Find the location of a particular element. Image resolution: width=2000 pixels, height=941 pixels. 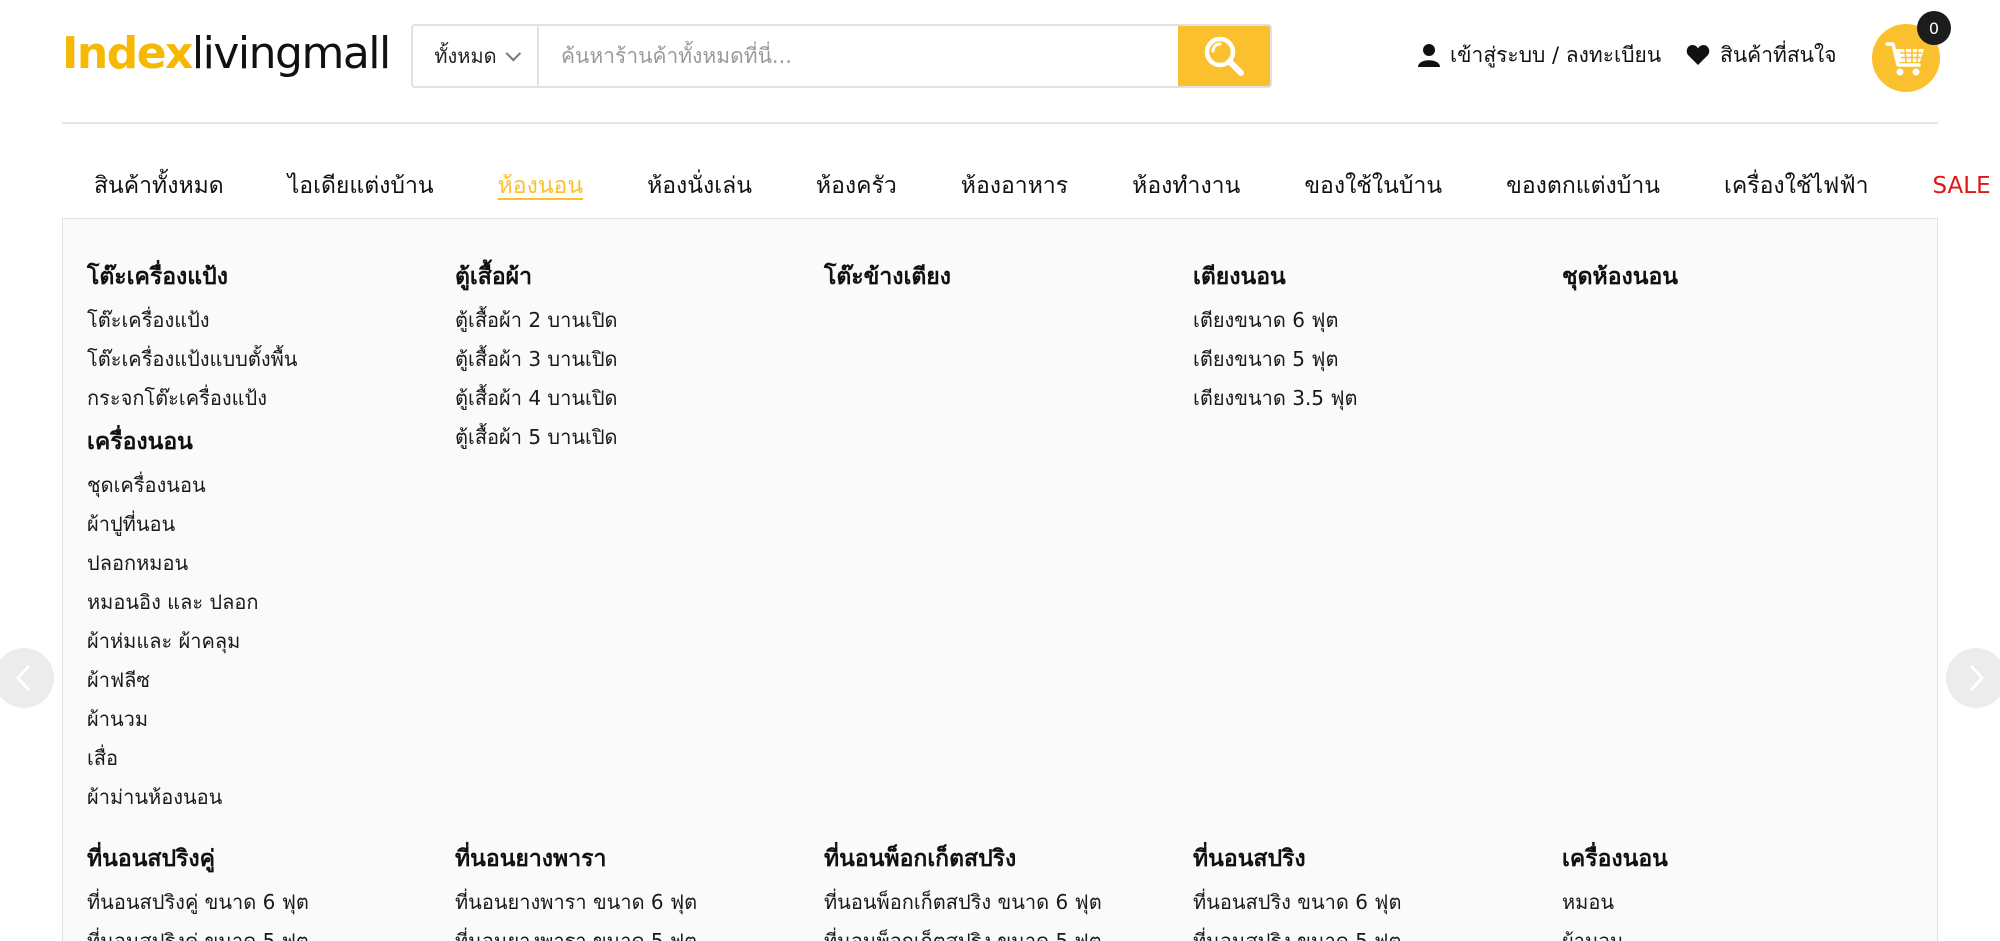

category-link: เสื่อ is located at coordinates (267, 758).